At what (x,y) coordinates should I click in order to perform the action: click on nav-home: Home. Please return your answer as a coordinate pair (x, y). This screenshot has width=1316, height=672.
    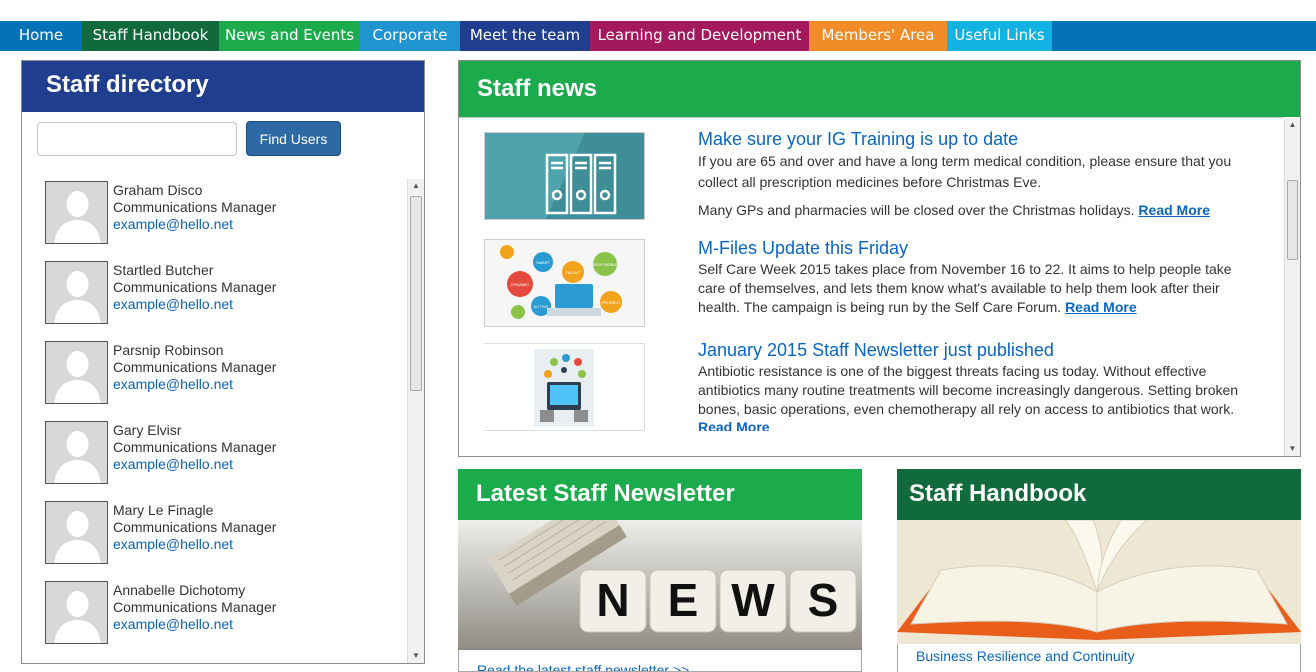
    Looking at the image, I should click on (41, 36).